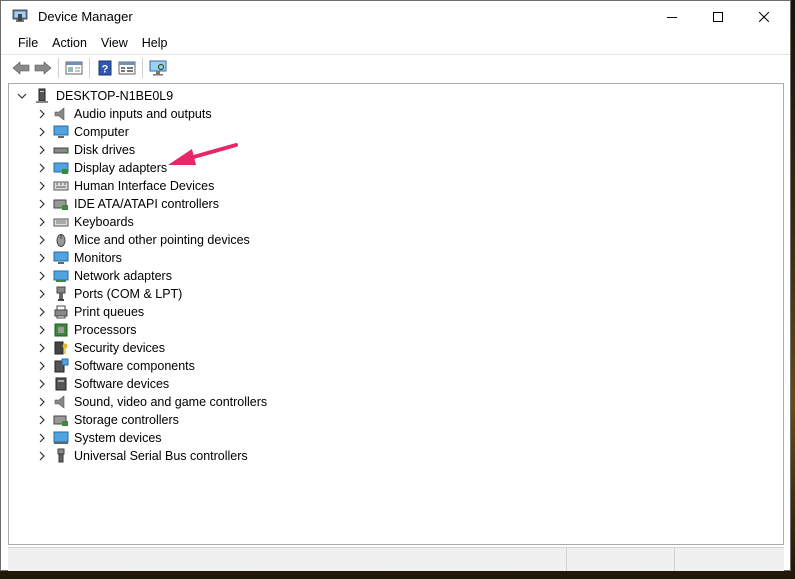 The height and width of the screenshot is (579, 795). I want to click on maximize-button, so click(718, 16).